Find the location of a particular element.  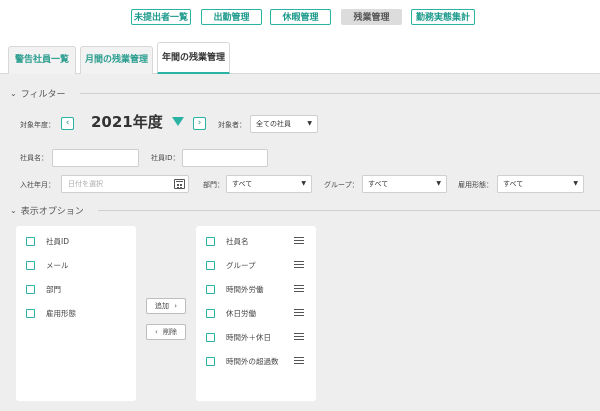

add-button-label: 追加 is located at coordinates (161, 306).